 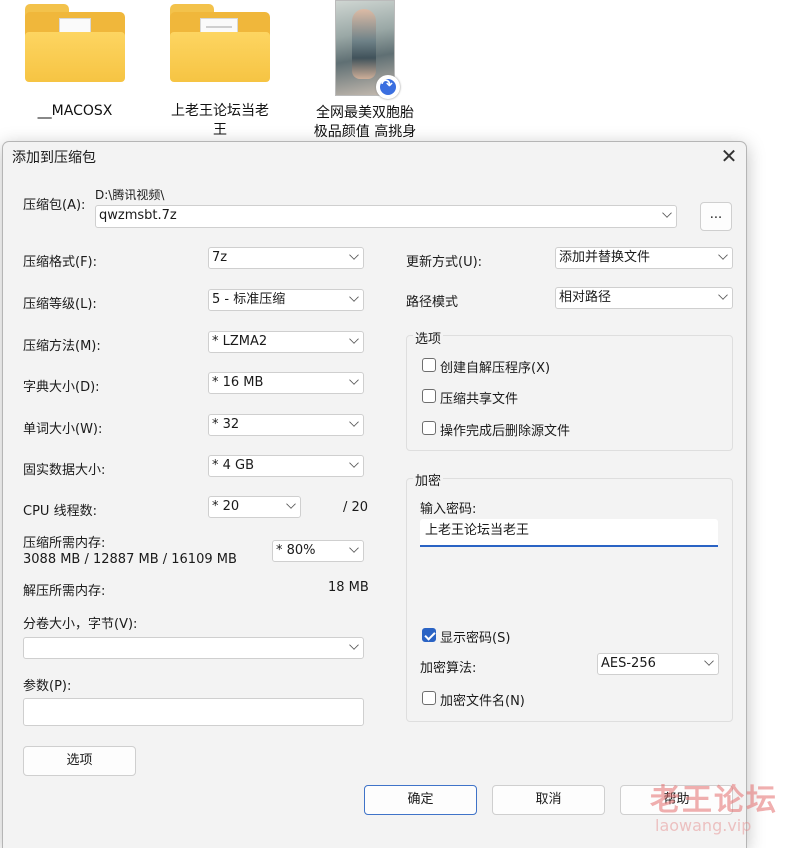 What do you see at coordinates (548, 800) in the screenshot?
I see `cancel-button: 取消` at bounding box center [548, 800].